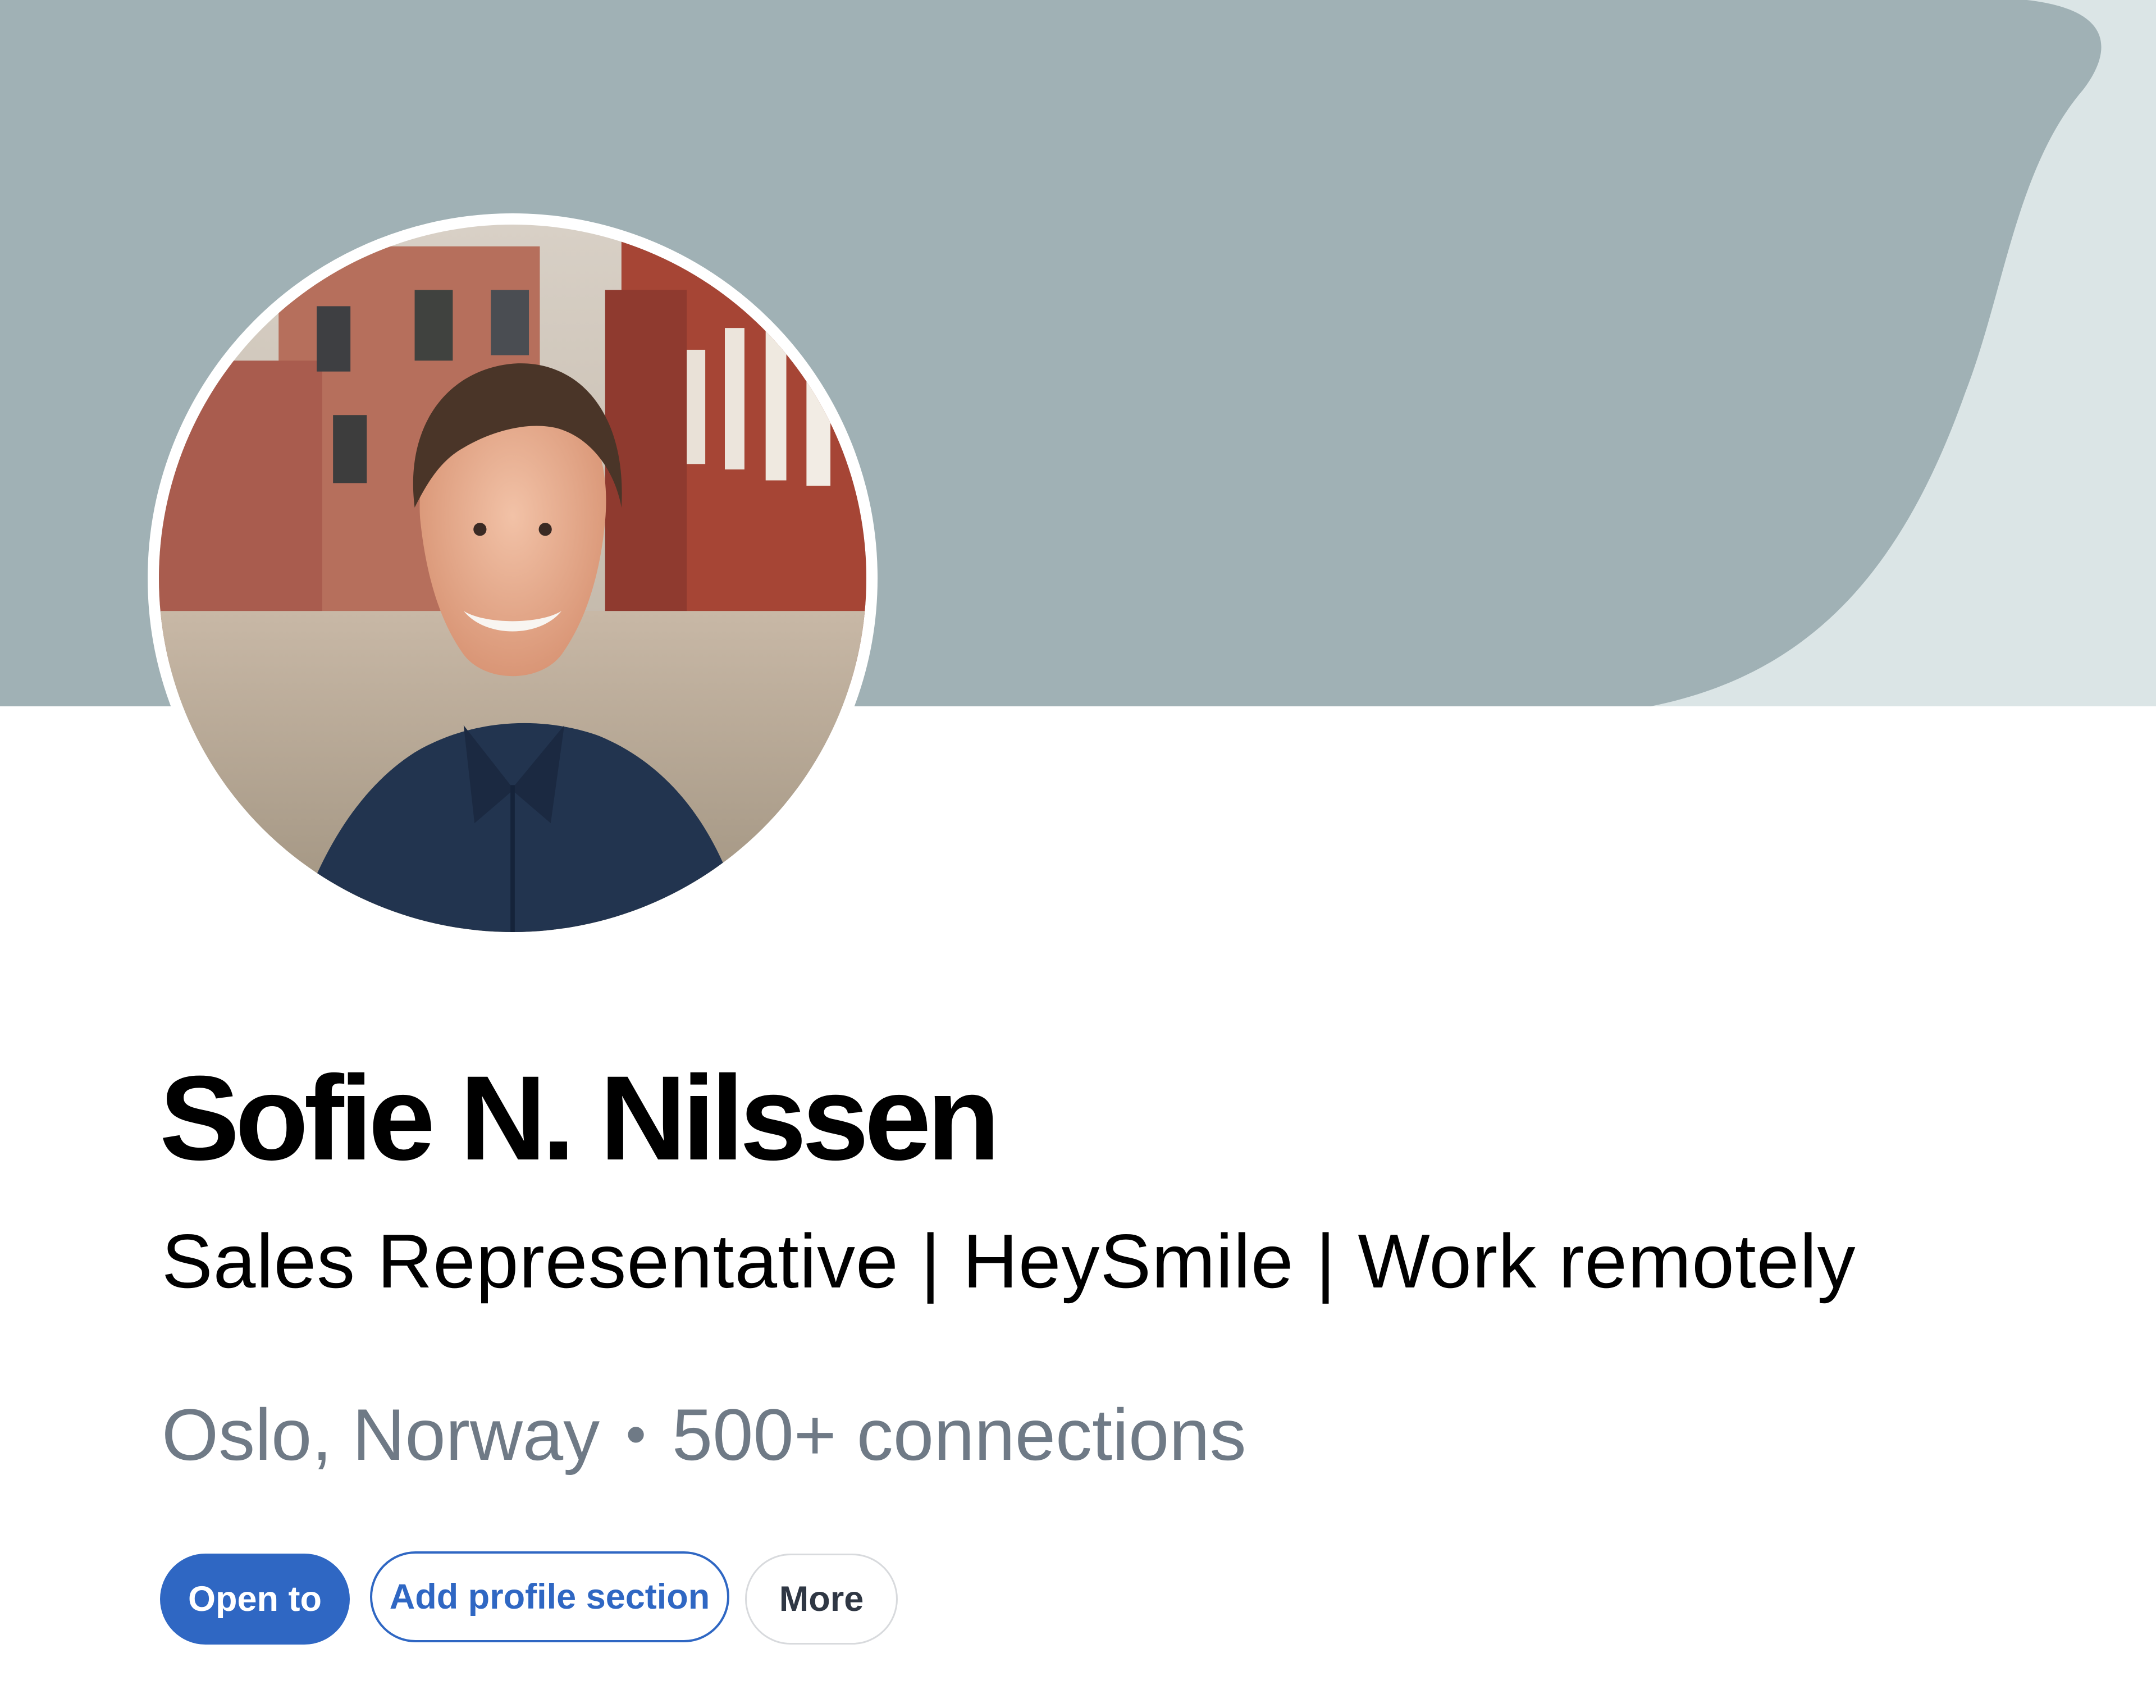  Describe the element at coordinates (579, 1118) in the screenshot. I see `profile-name: Sofie N. Nilssen` at that location.